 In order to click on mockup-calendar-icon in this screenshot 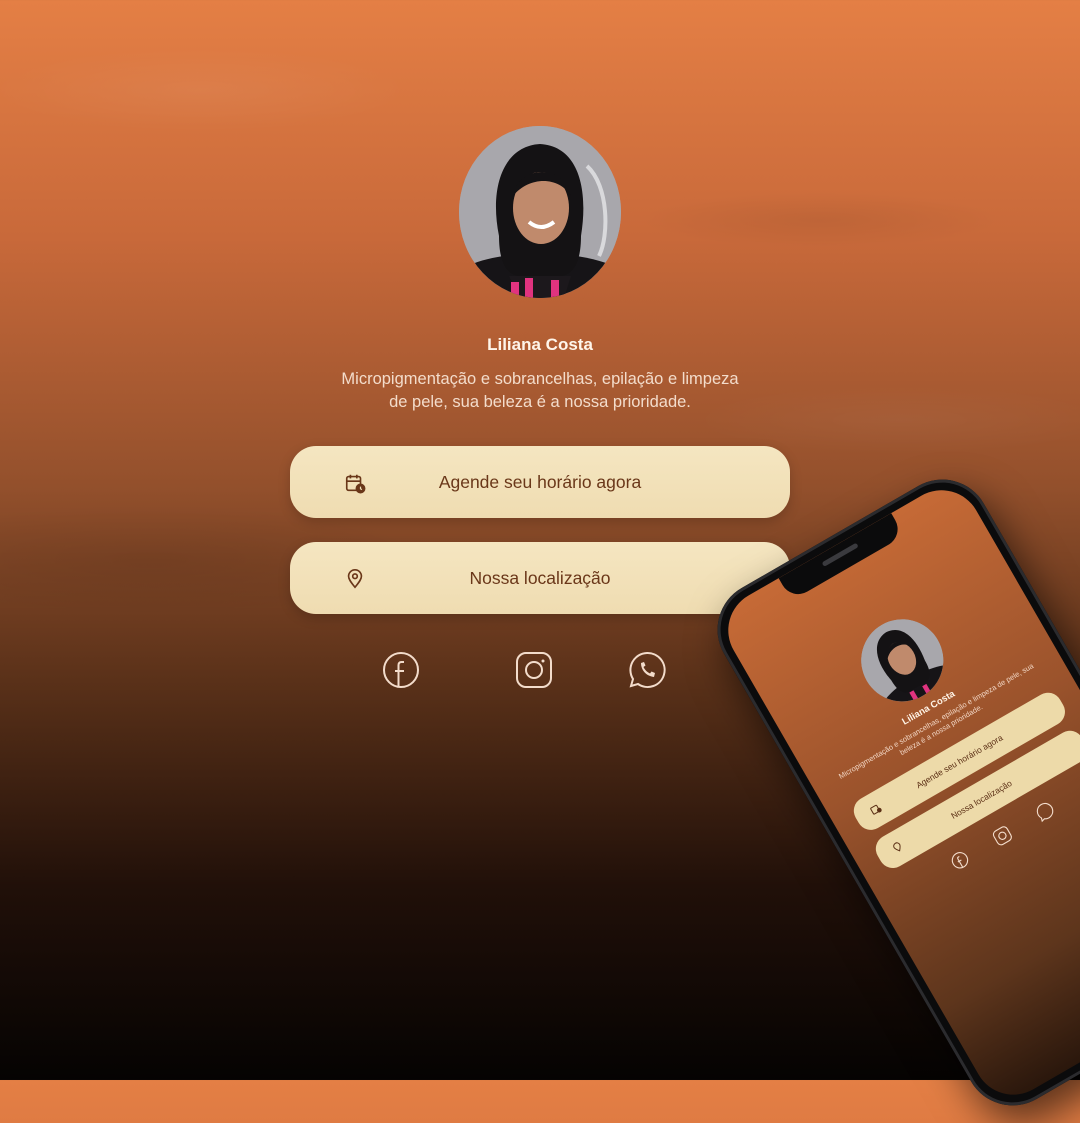, I will do `click(875, 809)`.